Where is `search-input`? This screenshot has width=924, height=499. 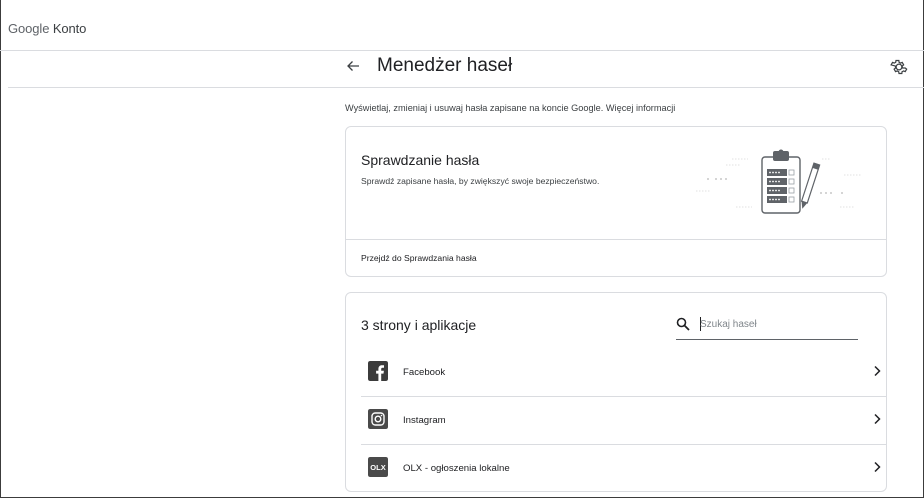
search-input is located at coordinates (775, 324).